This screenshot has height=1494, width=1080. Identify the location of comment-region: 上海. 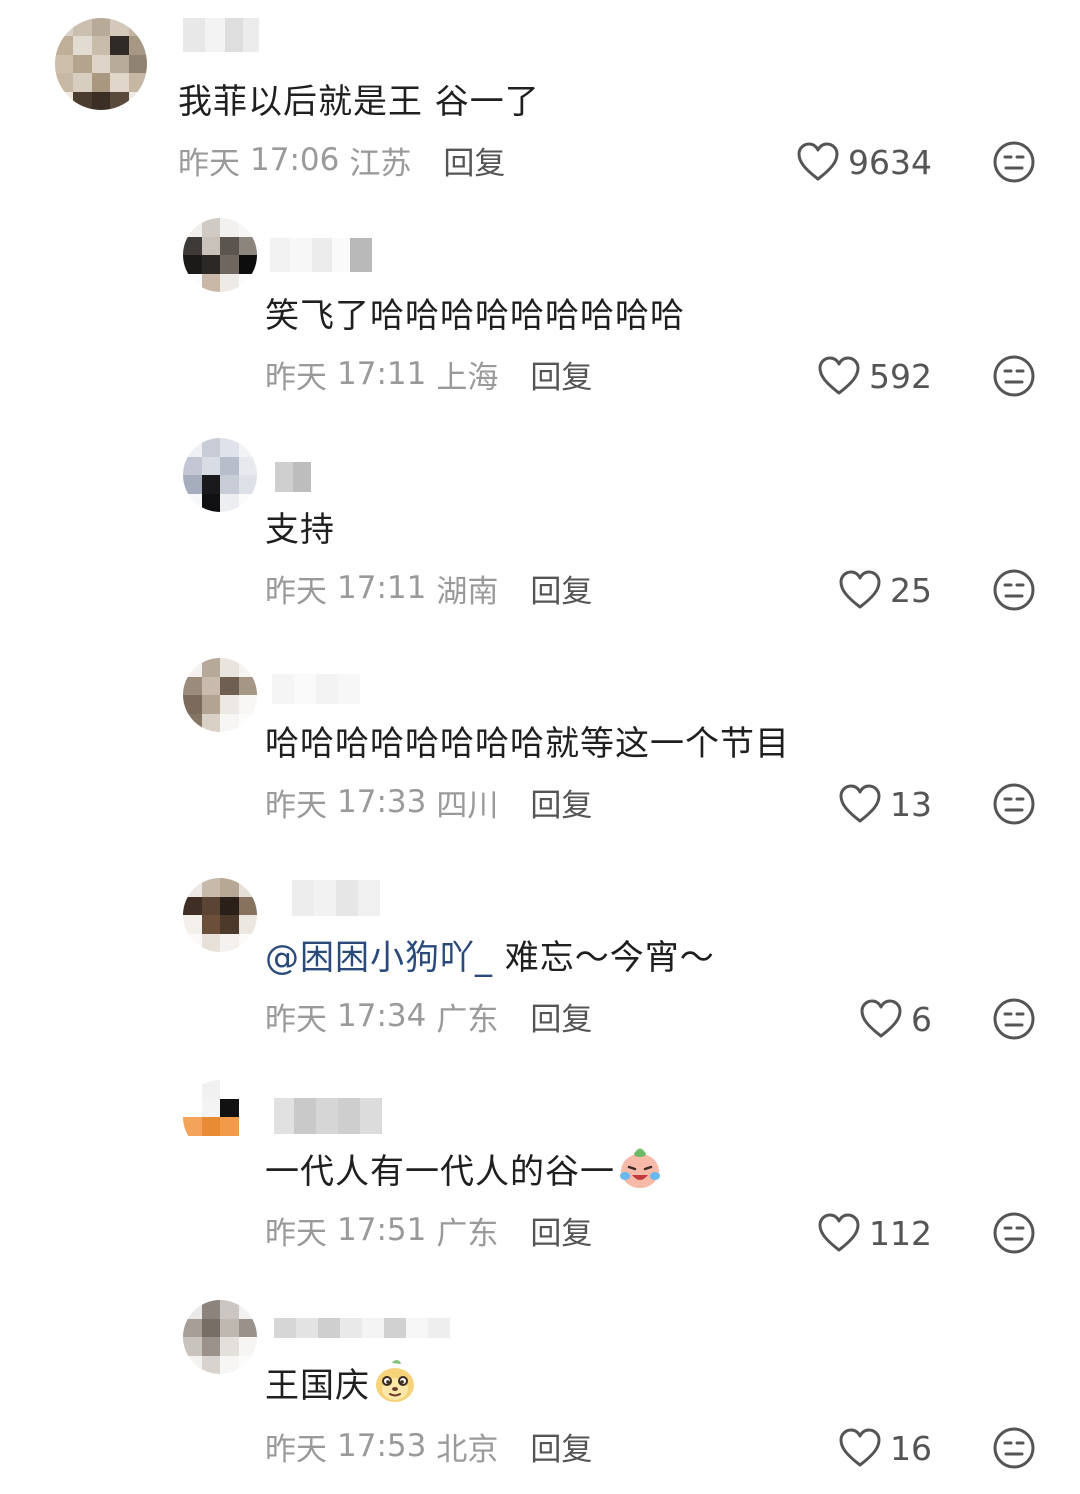
(467, 377).